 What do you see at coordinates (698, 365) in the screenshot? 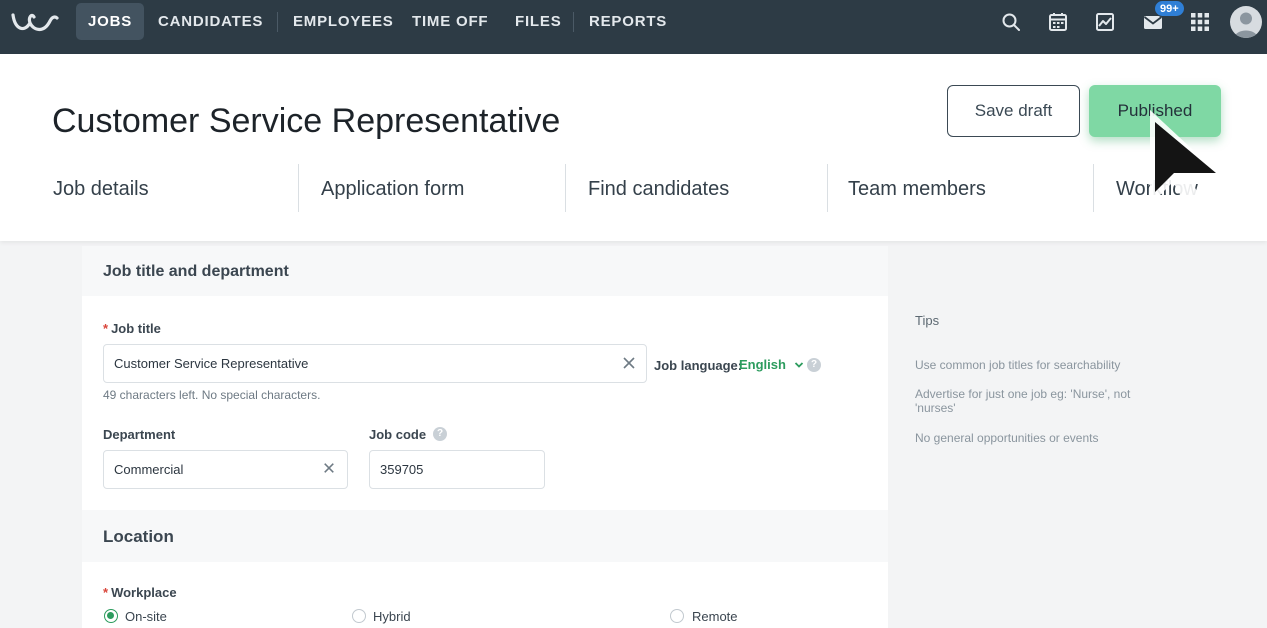
I see `job-language-label: Job language:` at bounding box center [698, 365].